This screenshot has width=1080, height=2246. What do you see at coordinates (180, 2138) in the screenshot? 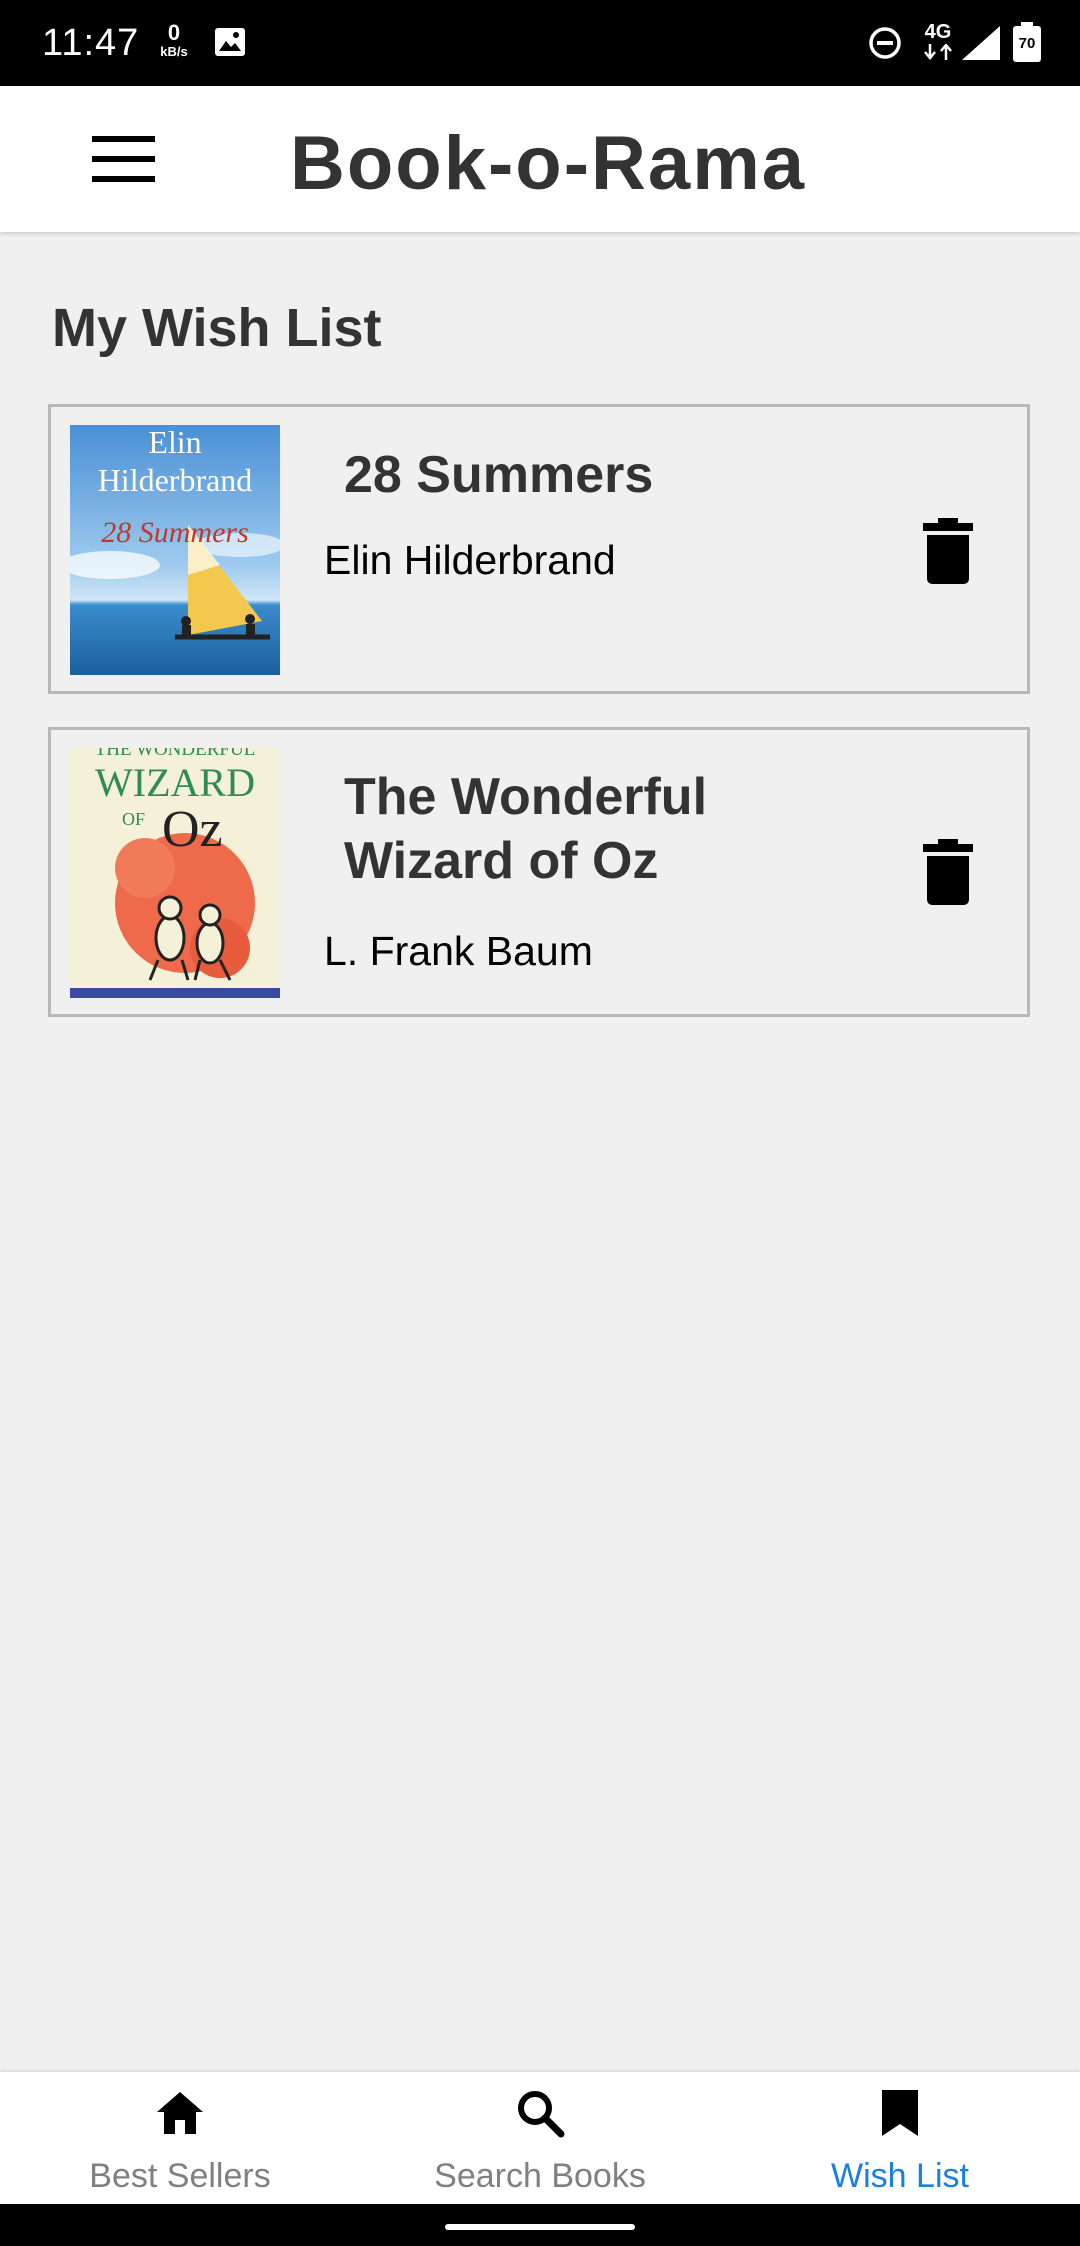
I see `nav-item-best-sellers: Best Sellers` at bounding box center [180, 2138].